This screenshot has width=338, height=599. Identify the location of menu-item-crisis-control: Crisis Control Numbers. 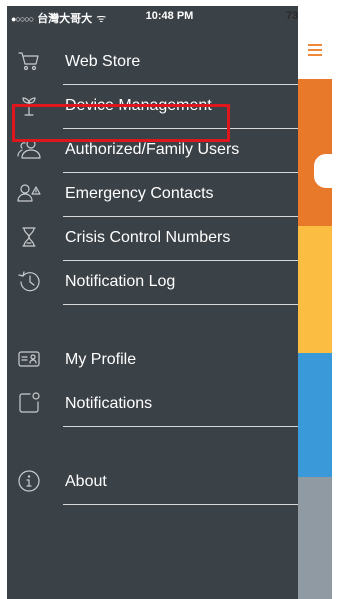
(152, 239).